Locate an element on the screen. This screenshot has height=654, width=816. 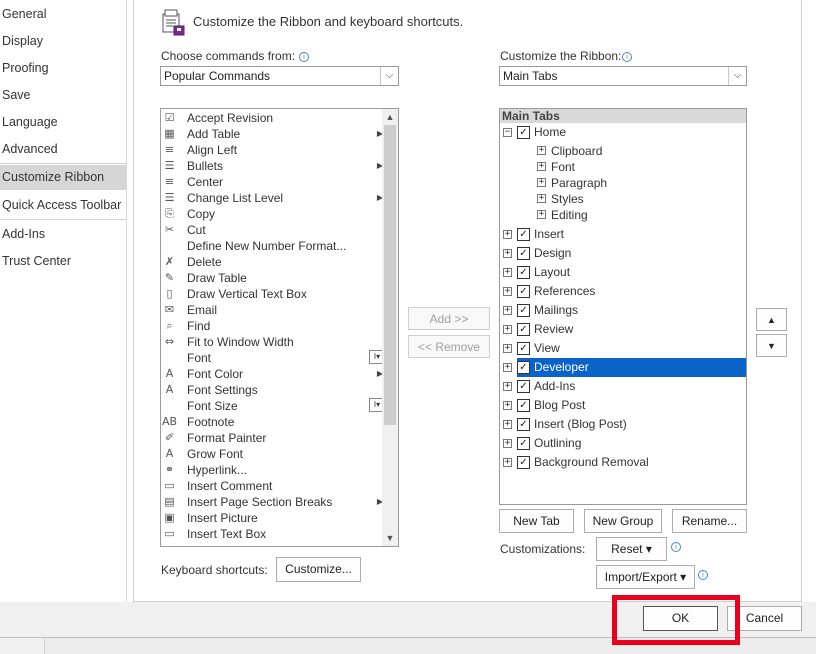
new-group-button: New Group is located at coordinates (623, 521).